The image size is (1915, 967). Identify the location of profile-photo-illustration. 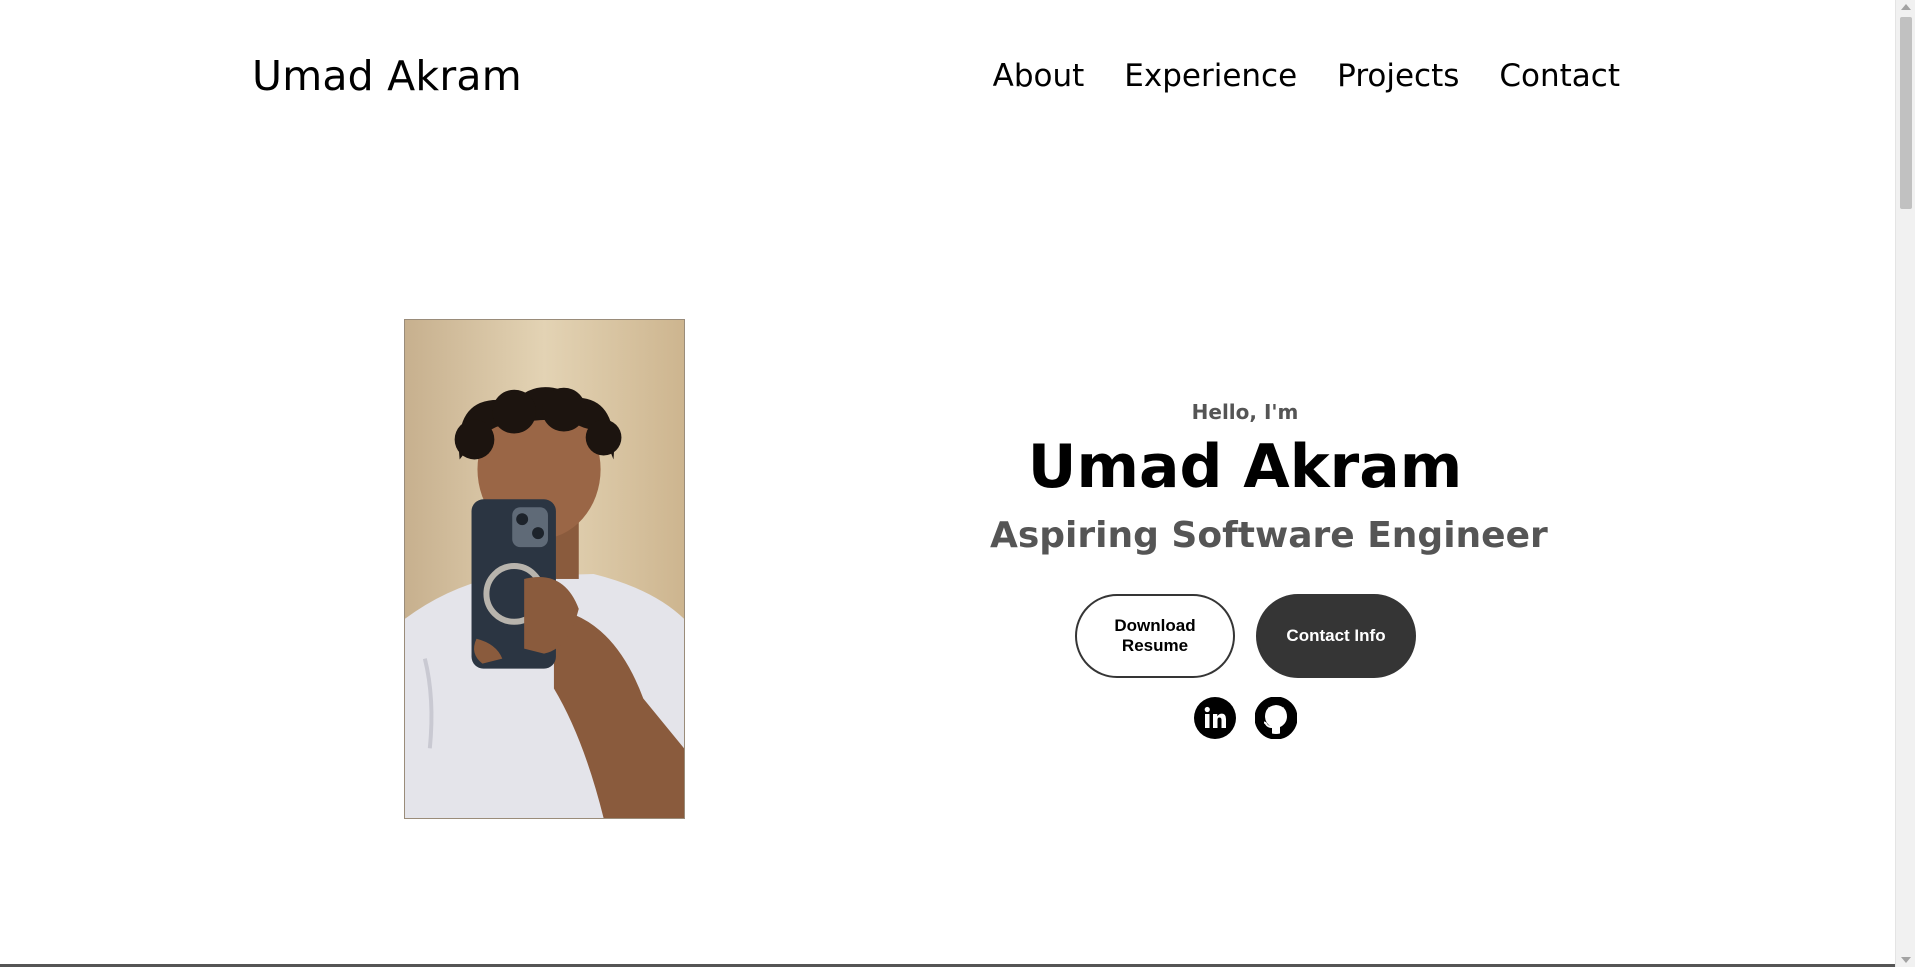
(544, 569).